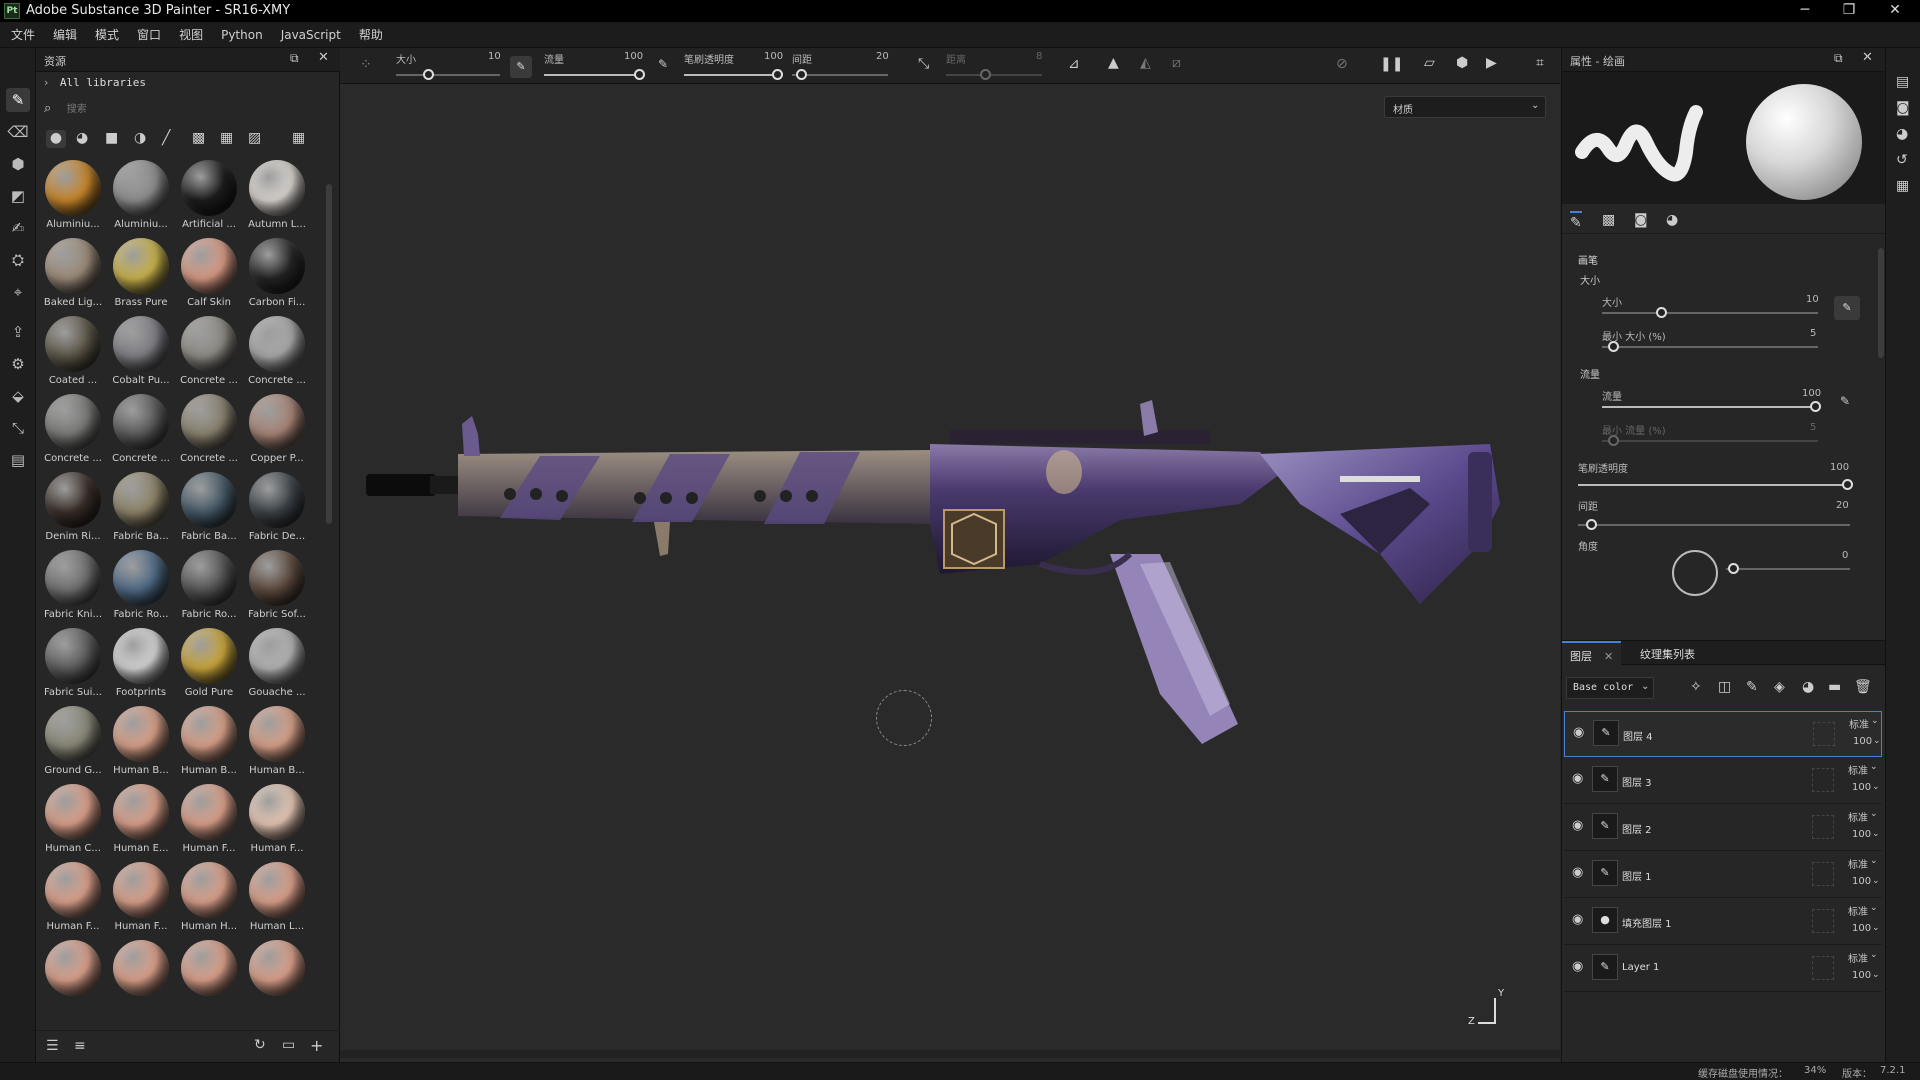 Image resolution: width=1920 pixels, height=1080 pixels. Describe the element at coordinates (1605, 779) in the screenshot. I see `paint-layer-icon: ✎` at that location.